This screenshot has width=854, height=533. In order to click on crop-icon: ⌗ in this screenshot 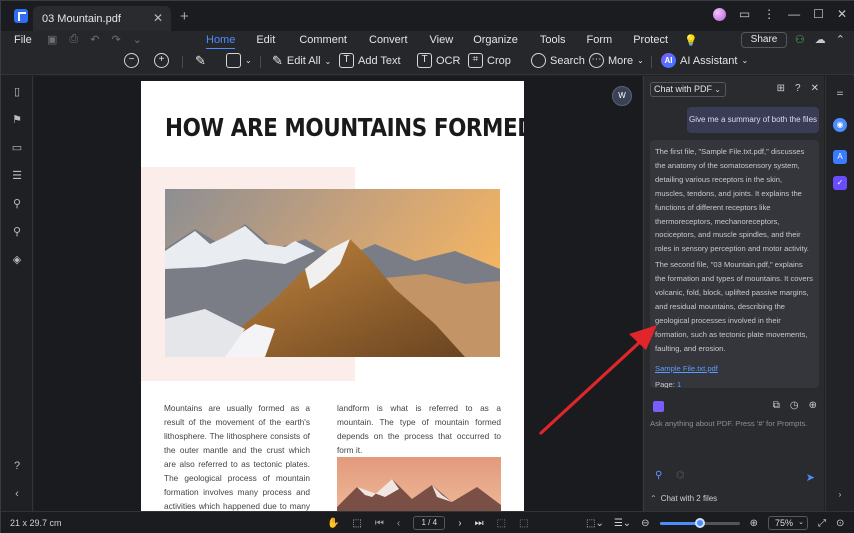, I will do `click(475, 60)`.